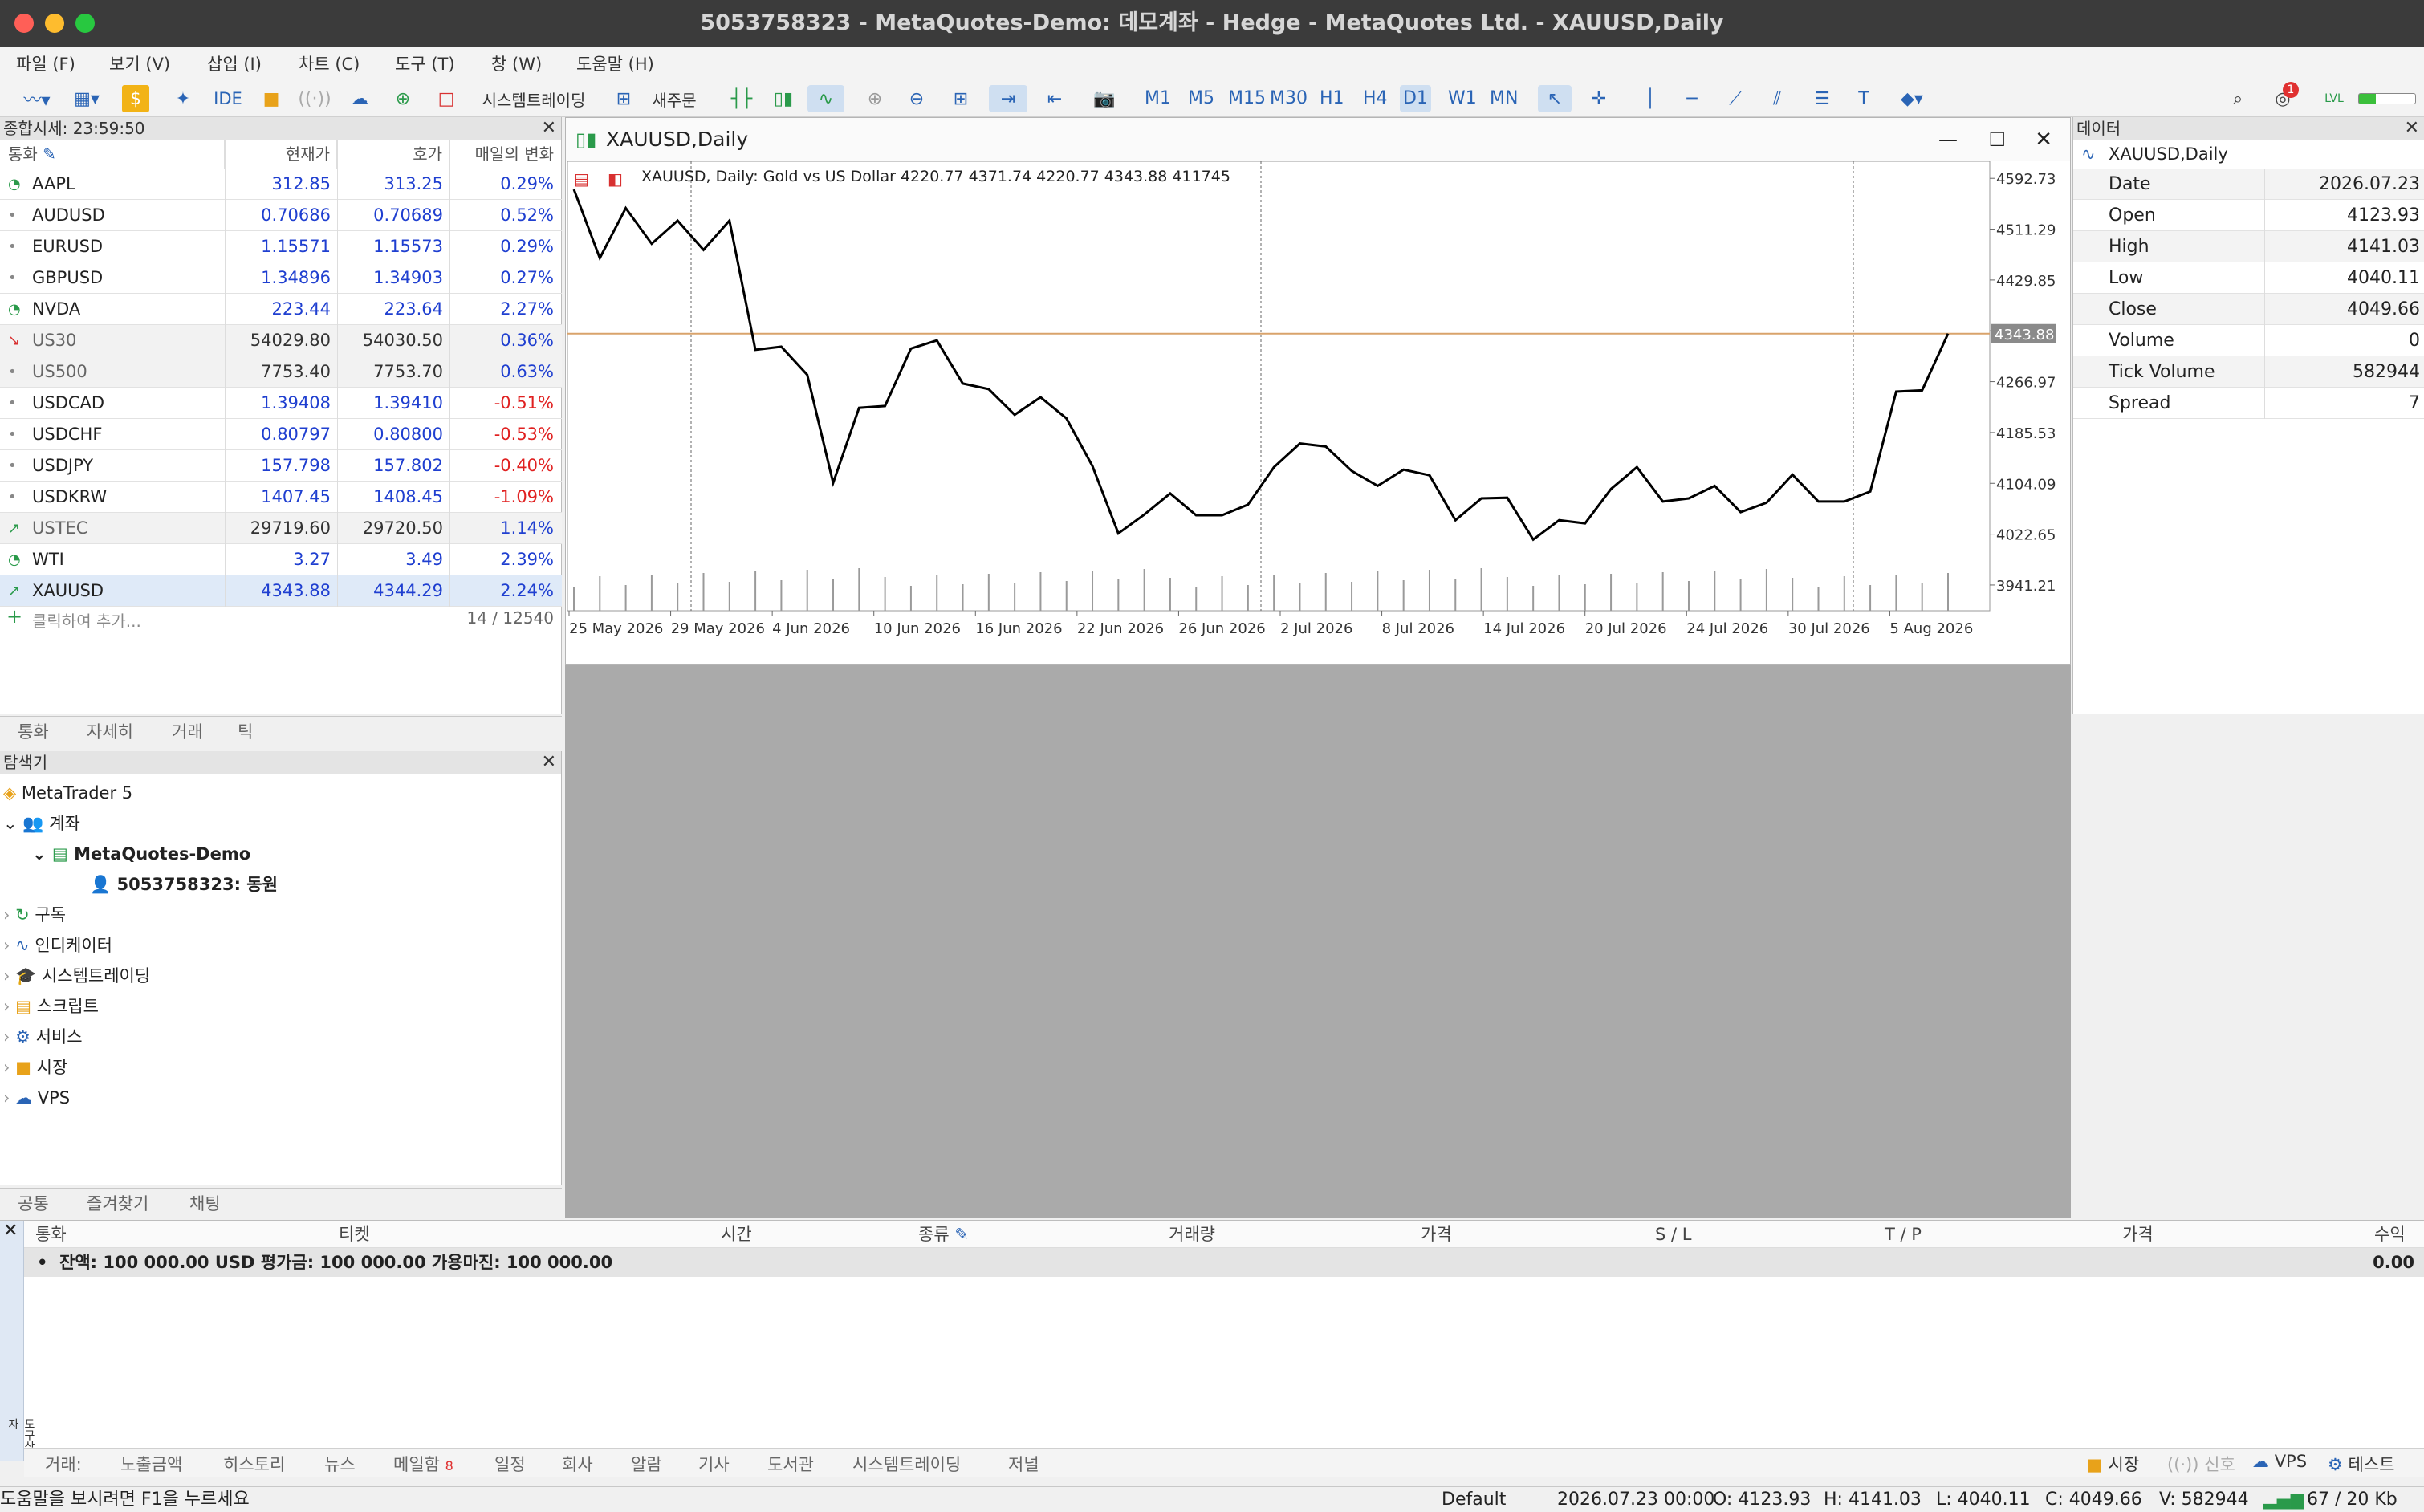  What do you see at coordinates (281, 403) in the screenshot?
I see `market-watch-row: • USDCAD 1.39408 1.39410 -0.51%` at bounding box center [281, 403].